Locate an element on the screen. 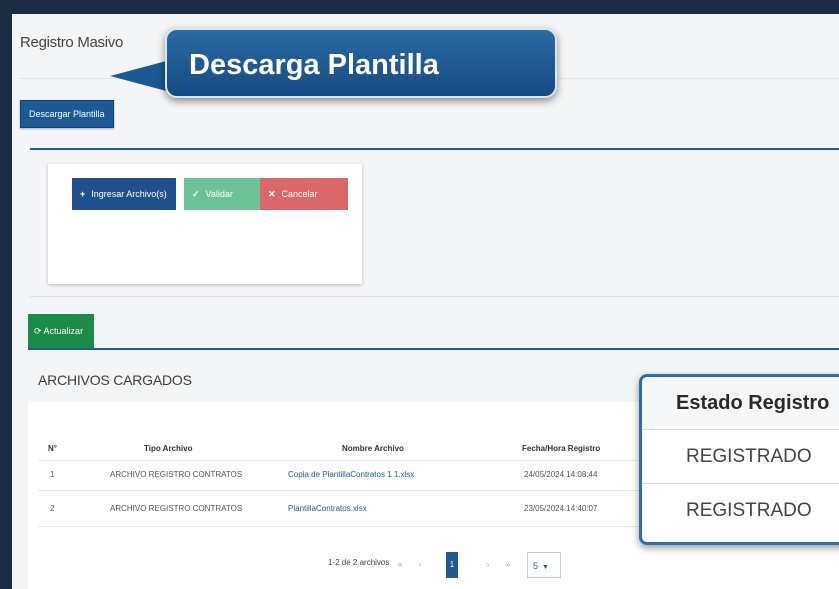 The height and width of the screenshot is (589, 839). chevron-down-icon: ▼ is located at coordinates (545, 567).